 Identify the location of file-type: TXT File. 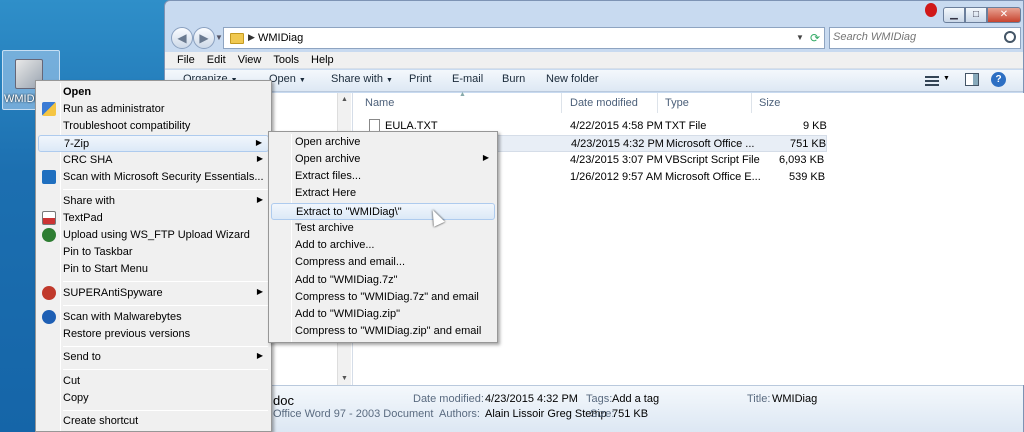
(686, 126).